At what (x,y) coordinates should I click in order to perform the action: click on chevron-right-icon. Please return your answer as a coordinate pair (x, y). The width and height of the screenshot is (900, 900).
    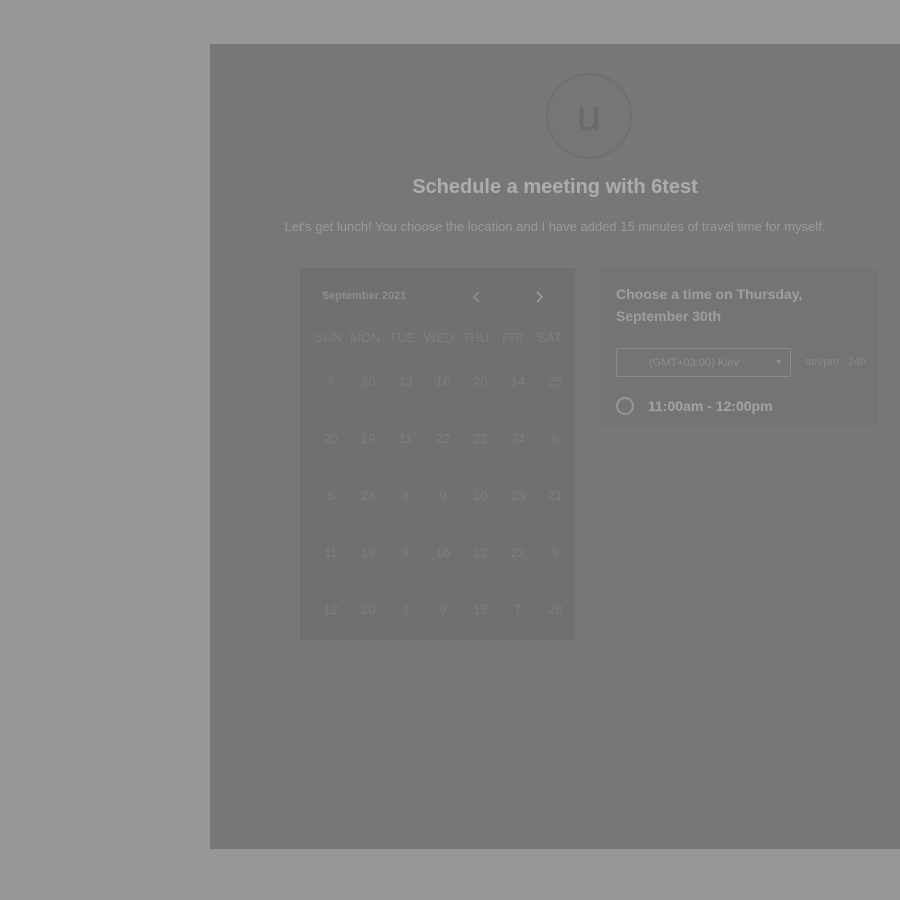
    Looking at the image, I should click on (540, 297).